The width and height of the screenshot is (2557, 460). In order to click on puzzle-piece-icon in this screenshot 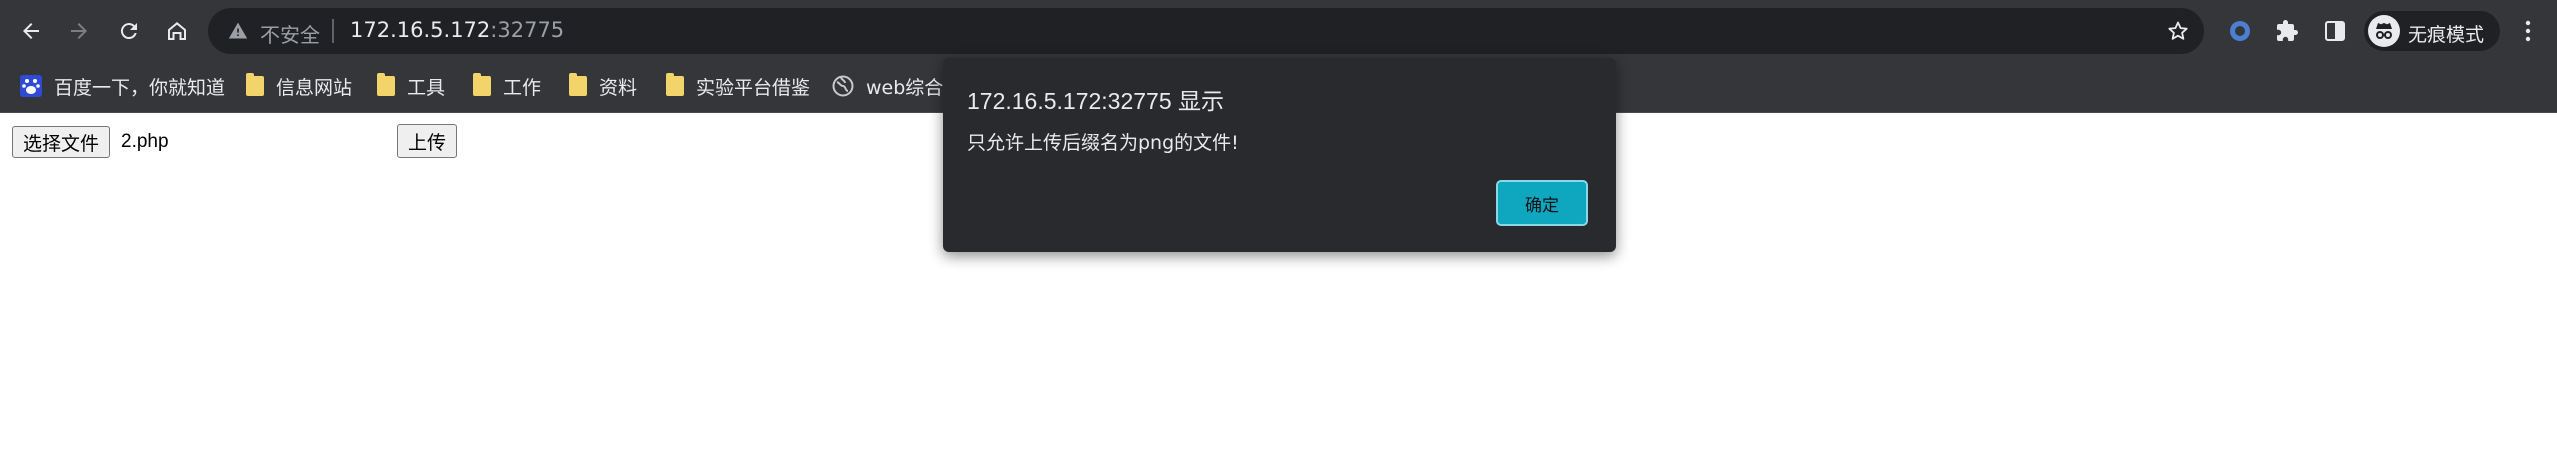, I will do `click(2287, 30)`.